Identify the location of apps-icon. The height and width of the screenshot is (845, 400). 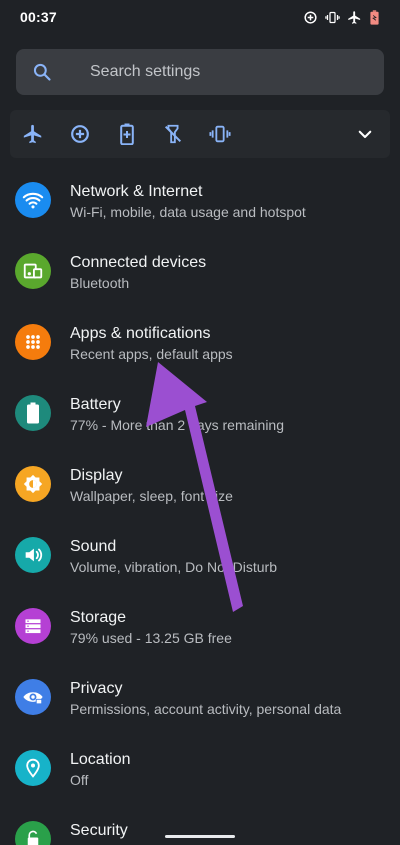
(33, 342).